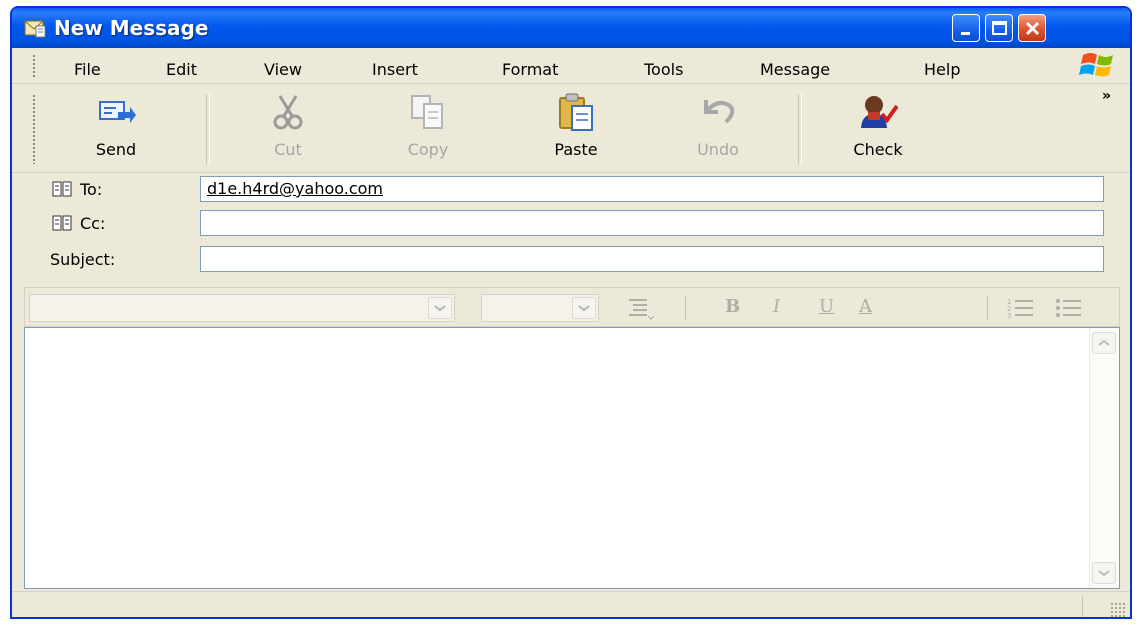  I want to click on resize-grip, so click(1118, 609).